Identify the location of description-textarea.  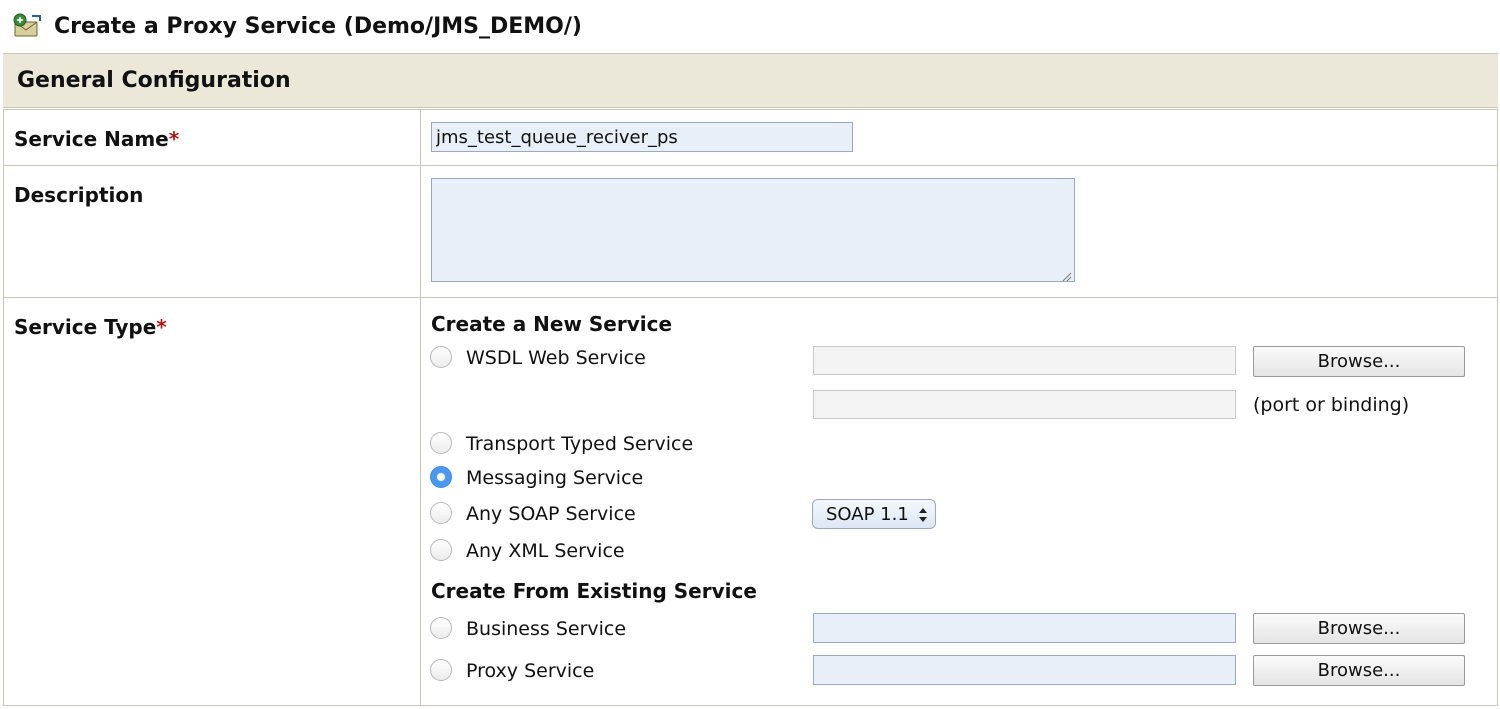
(753, 230).